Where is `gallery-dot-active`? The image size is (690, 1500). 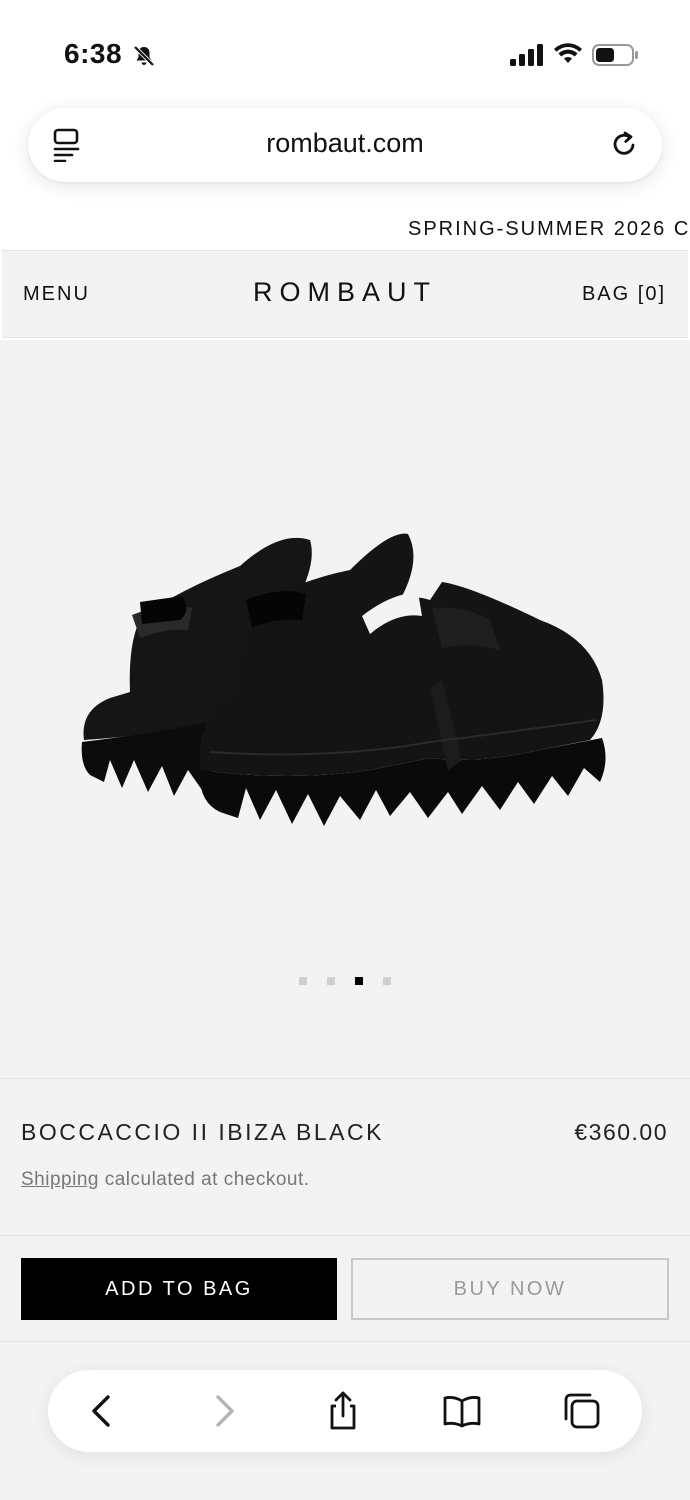 gallery-dot-active is located at coordinates (359, 981).